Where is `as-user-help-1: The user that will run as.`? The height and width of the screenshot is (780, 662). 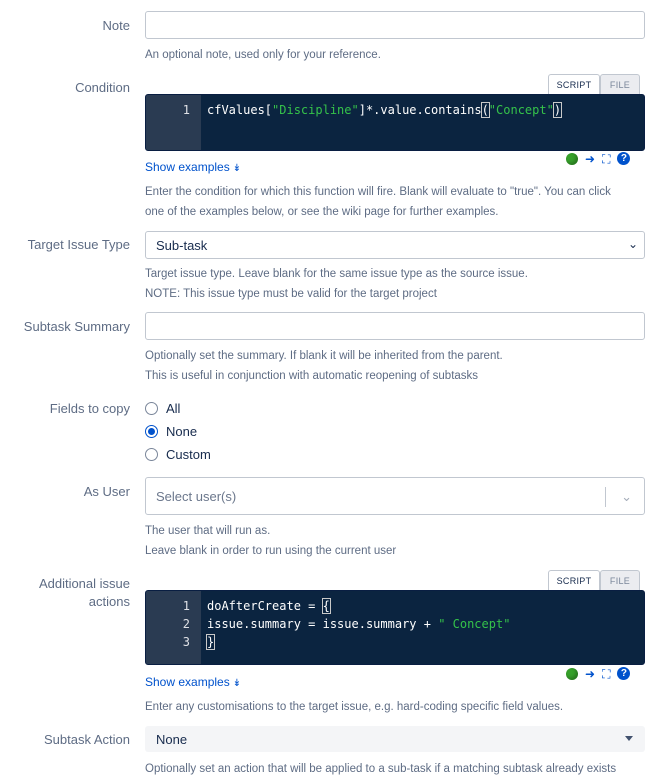
as-user-help-1: The user that will run as. is located at coordinates (208, 531).